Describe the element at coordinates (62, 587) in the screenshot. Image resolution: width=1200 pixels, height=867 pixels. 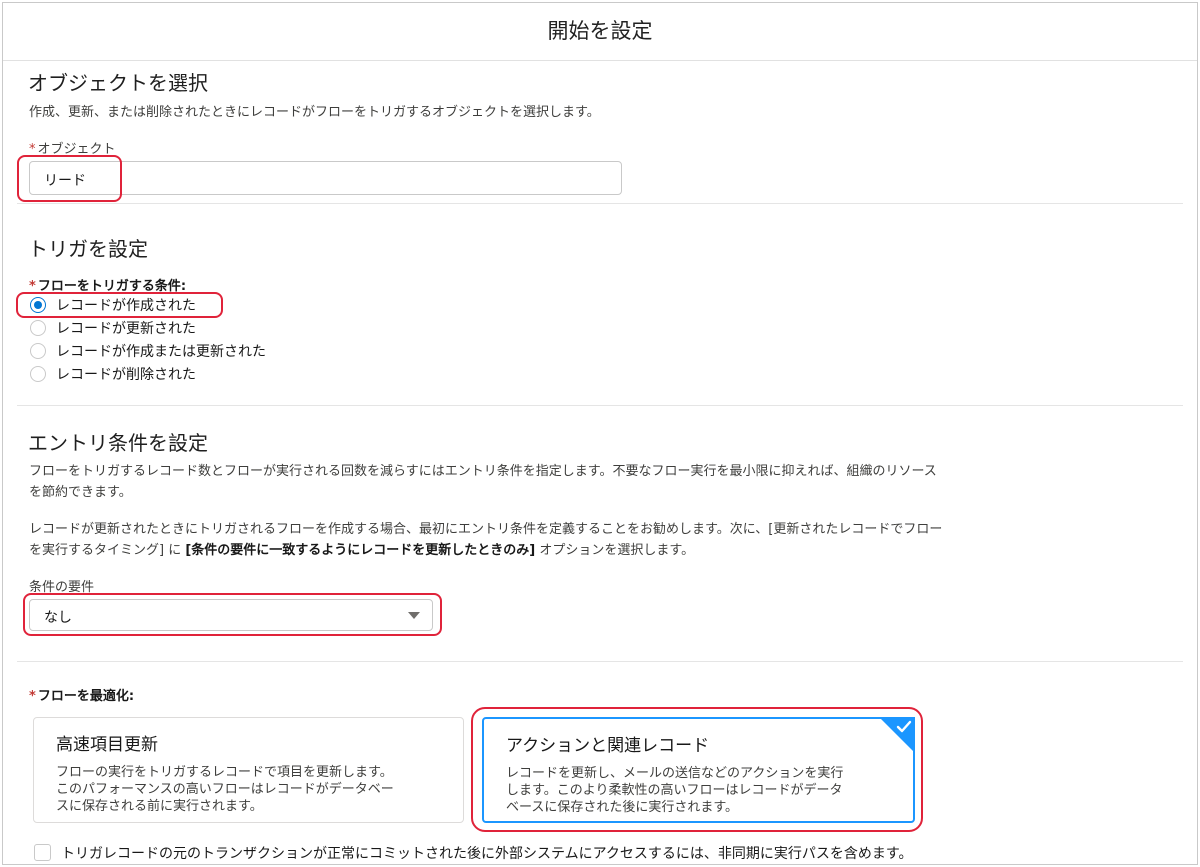
I see `condition-requirement-label: 条件の要件` at that location.